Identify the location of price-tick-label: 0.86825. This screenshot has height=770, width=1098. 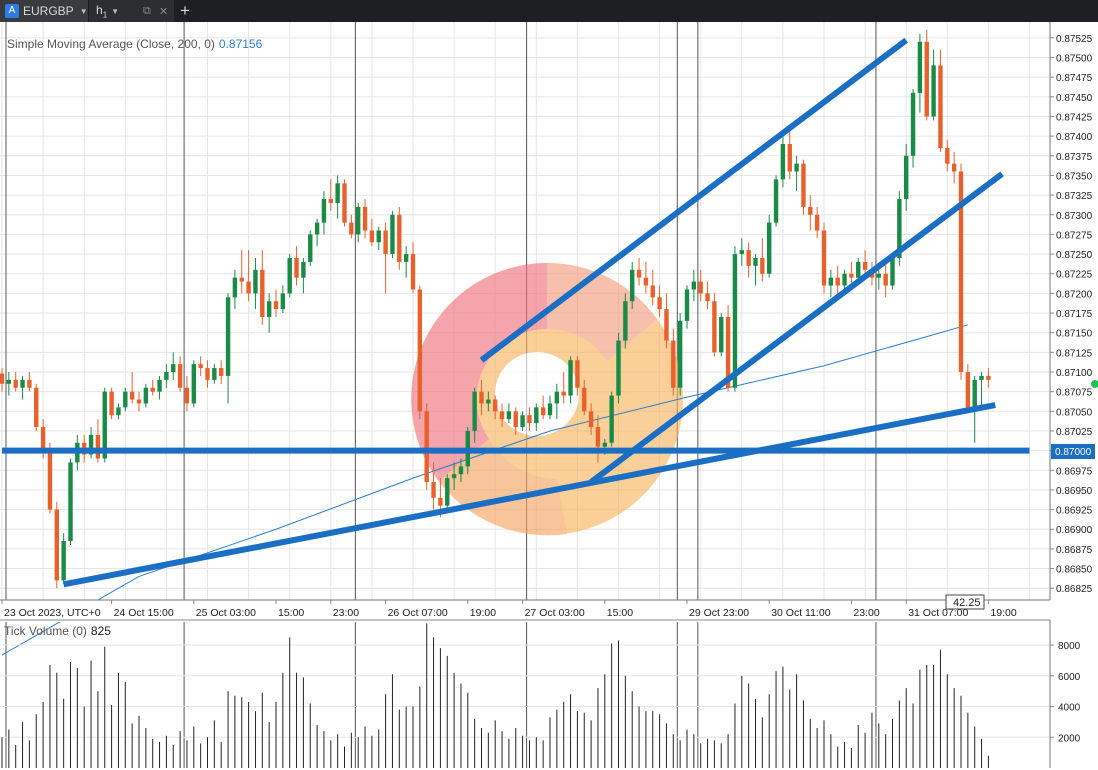
(1074, 589).